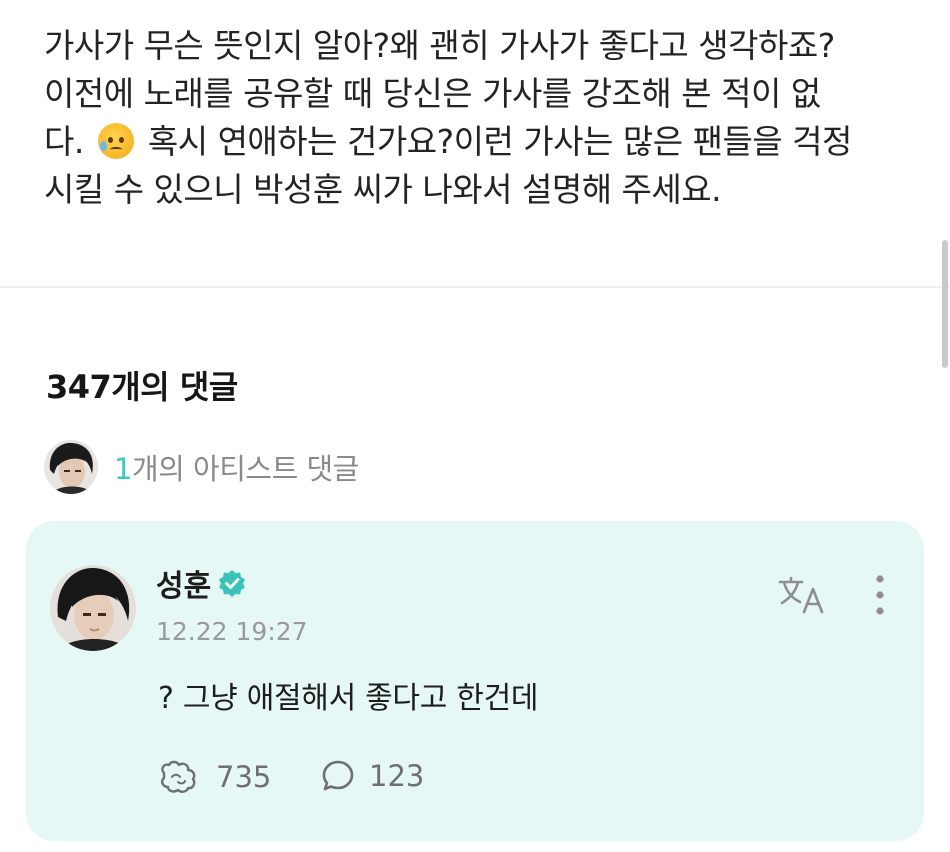 Image resolution: width=950 pixels, height=852 pixels. I want to click on post-line-end: 혹시 연애하는 건가요?이런 가사는 많은 팬들을 걱정, so click(500, 141).